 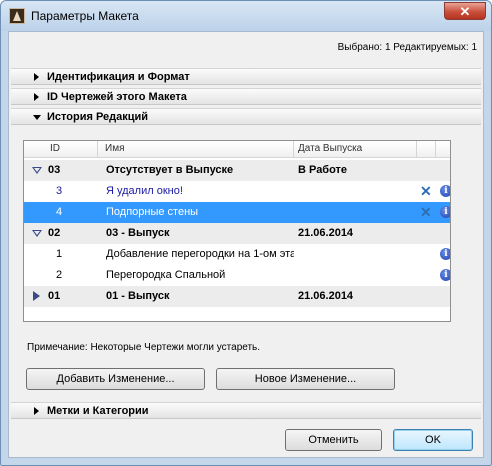 I want to click on title-bar: Параметры Макета ✕, so click(x=246, y=16).